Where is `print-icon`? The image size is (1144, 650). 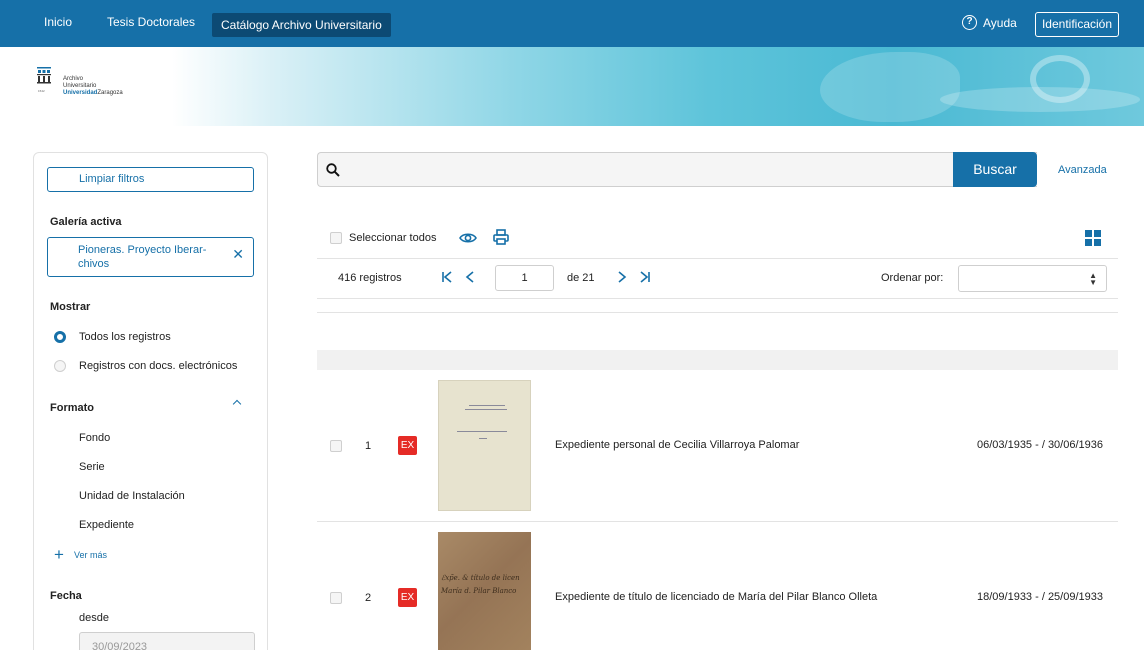
print-icon is located at coordinates (501, 237).